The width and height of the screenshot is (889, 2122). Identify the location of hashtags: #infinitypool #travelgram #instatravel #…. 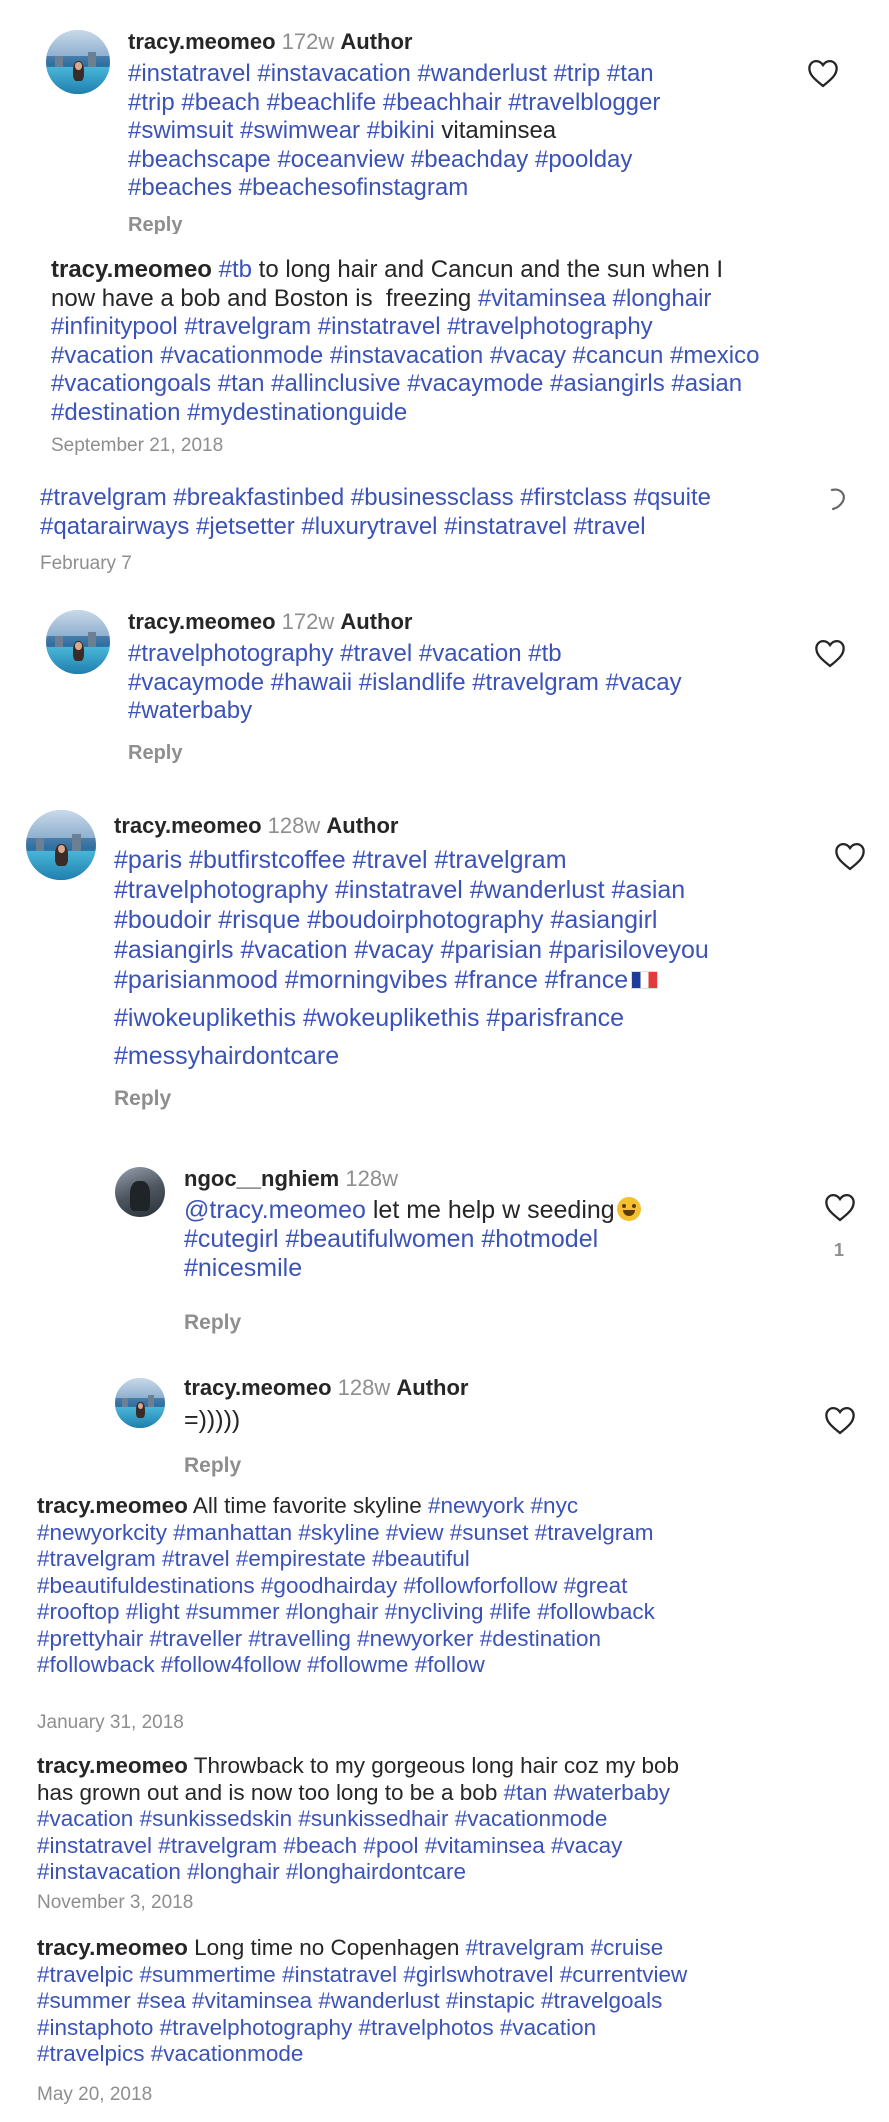
(352, 326).